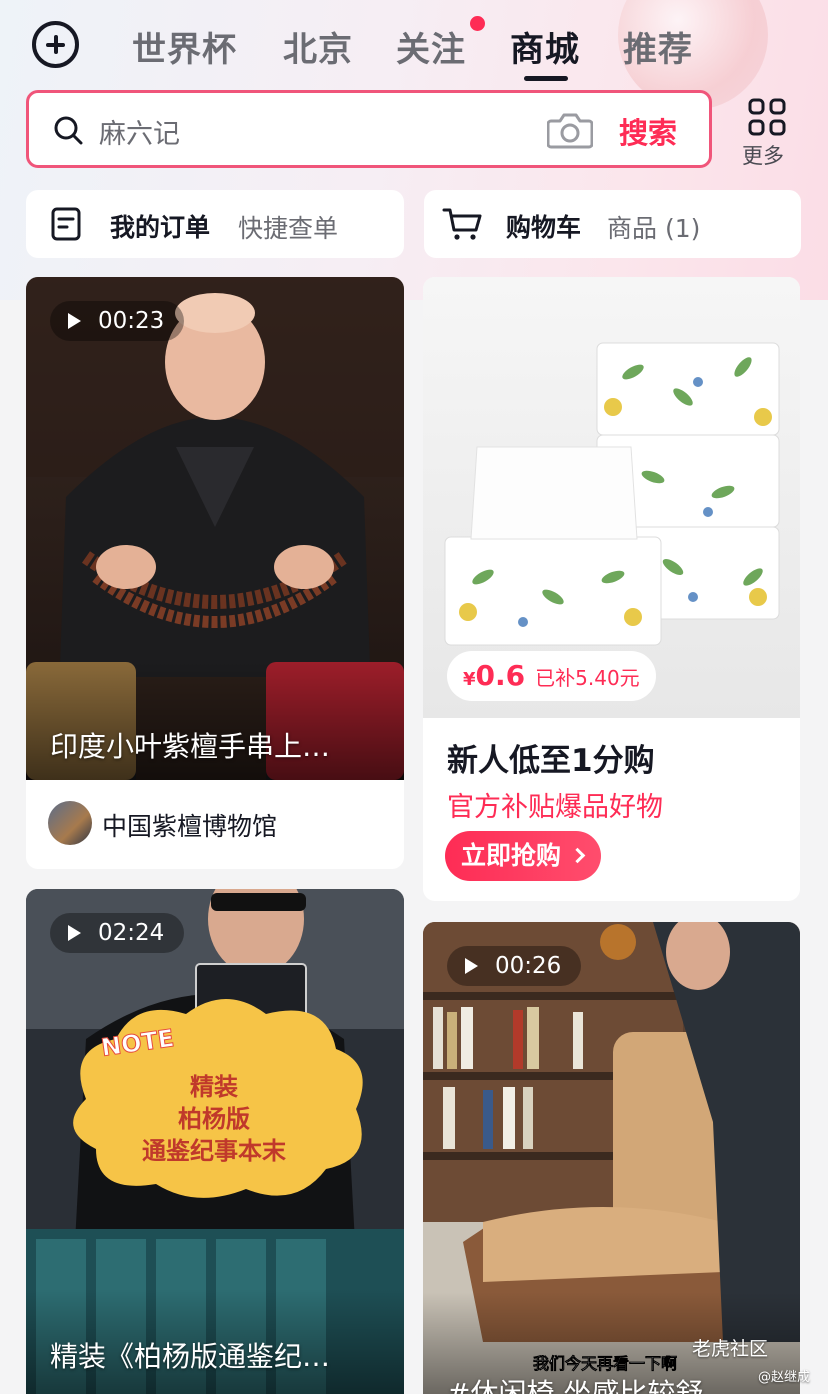  I want to click on notification-dot, so click(477, 23).